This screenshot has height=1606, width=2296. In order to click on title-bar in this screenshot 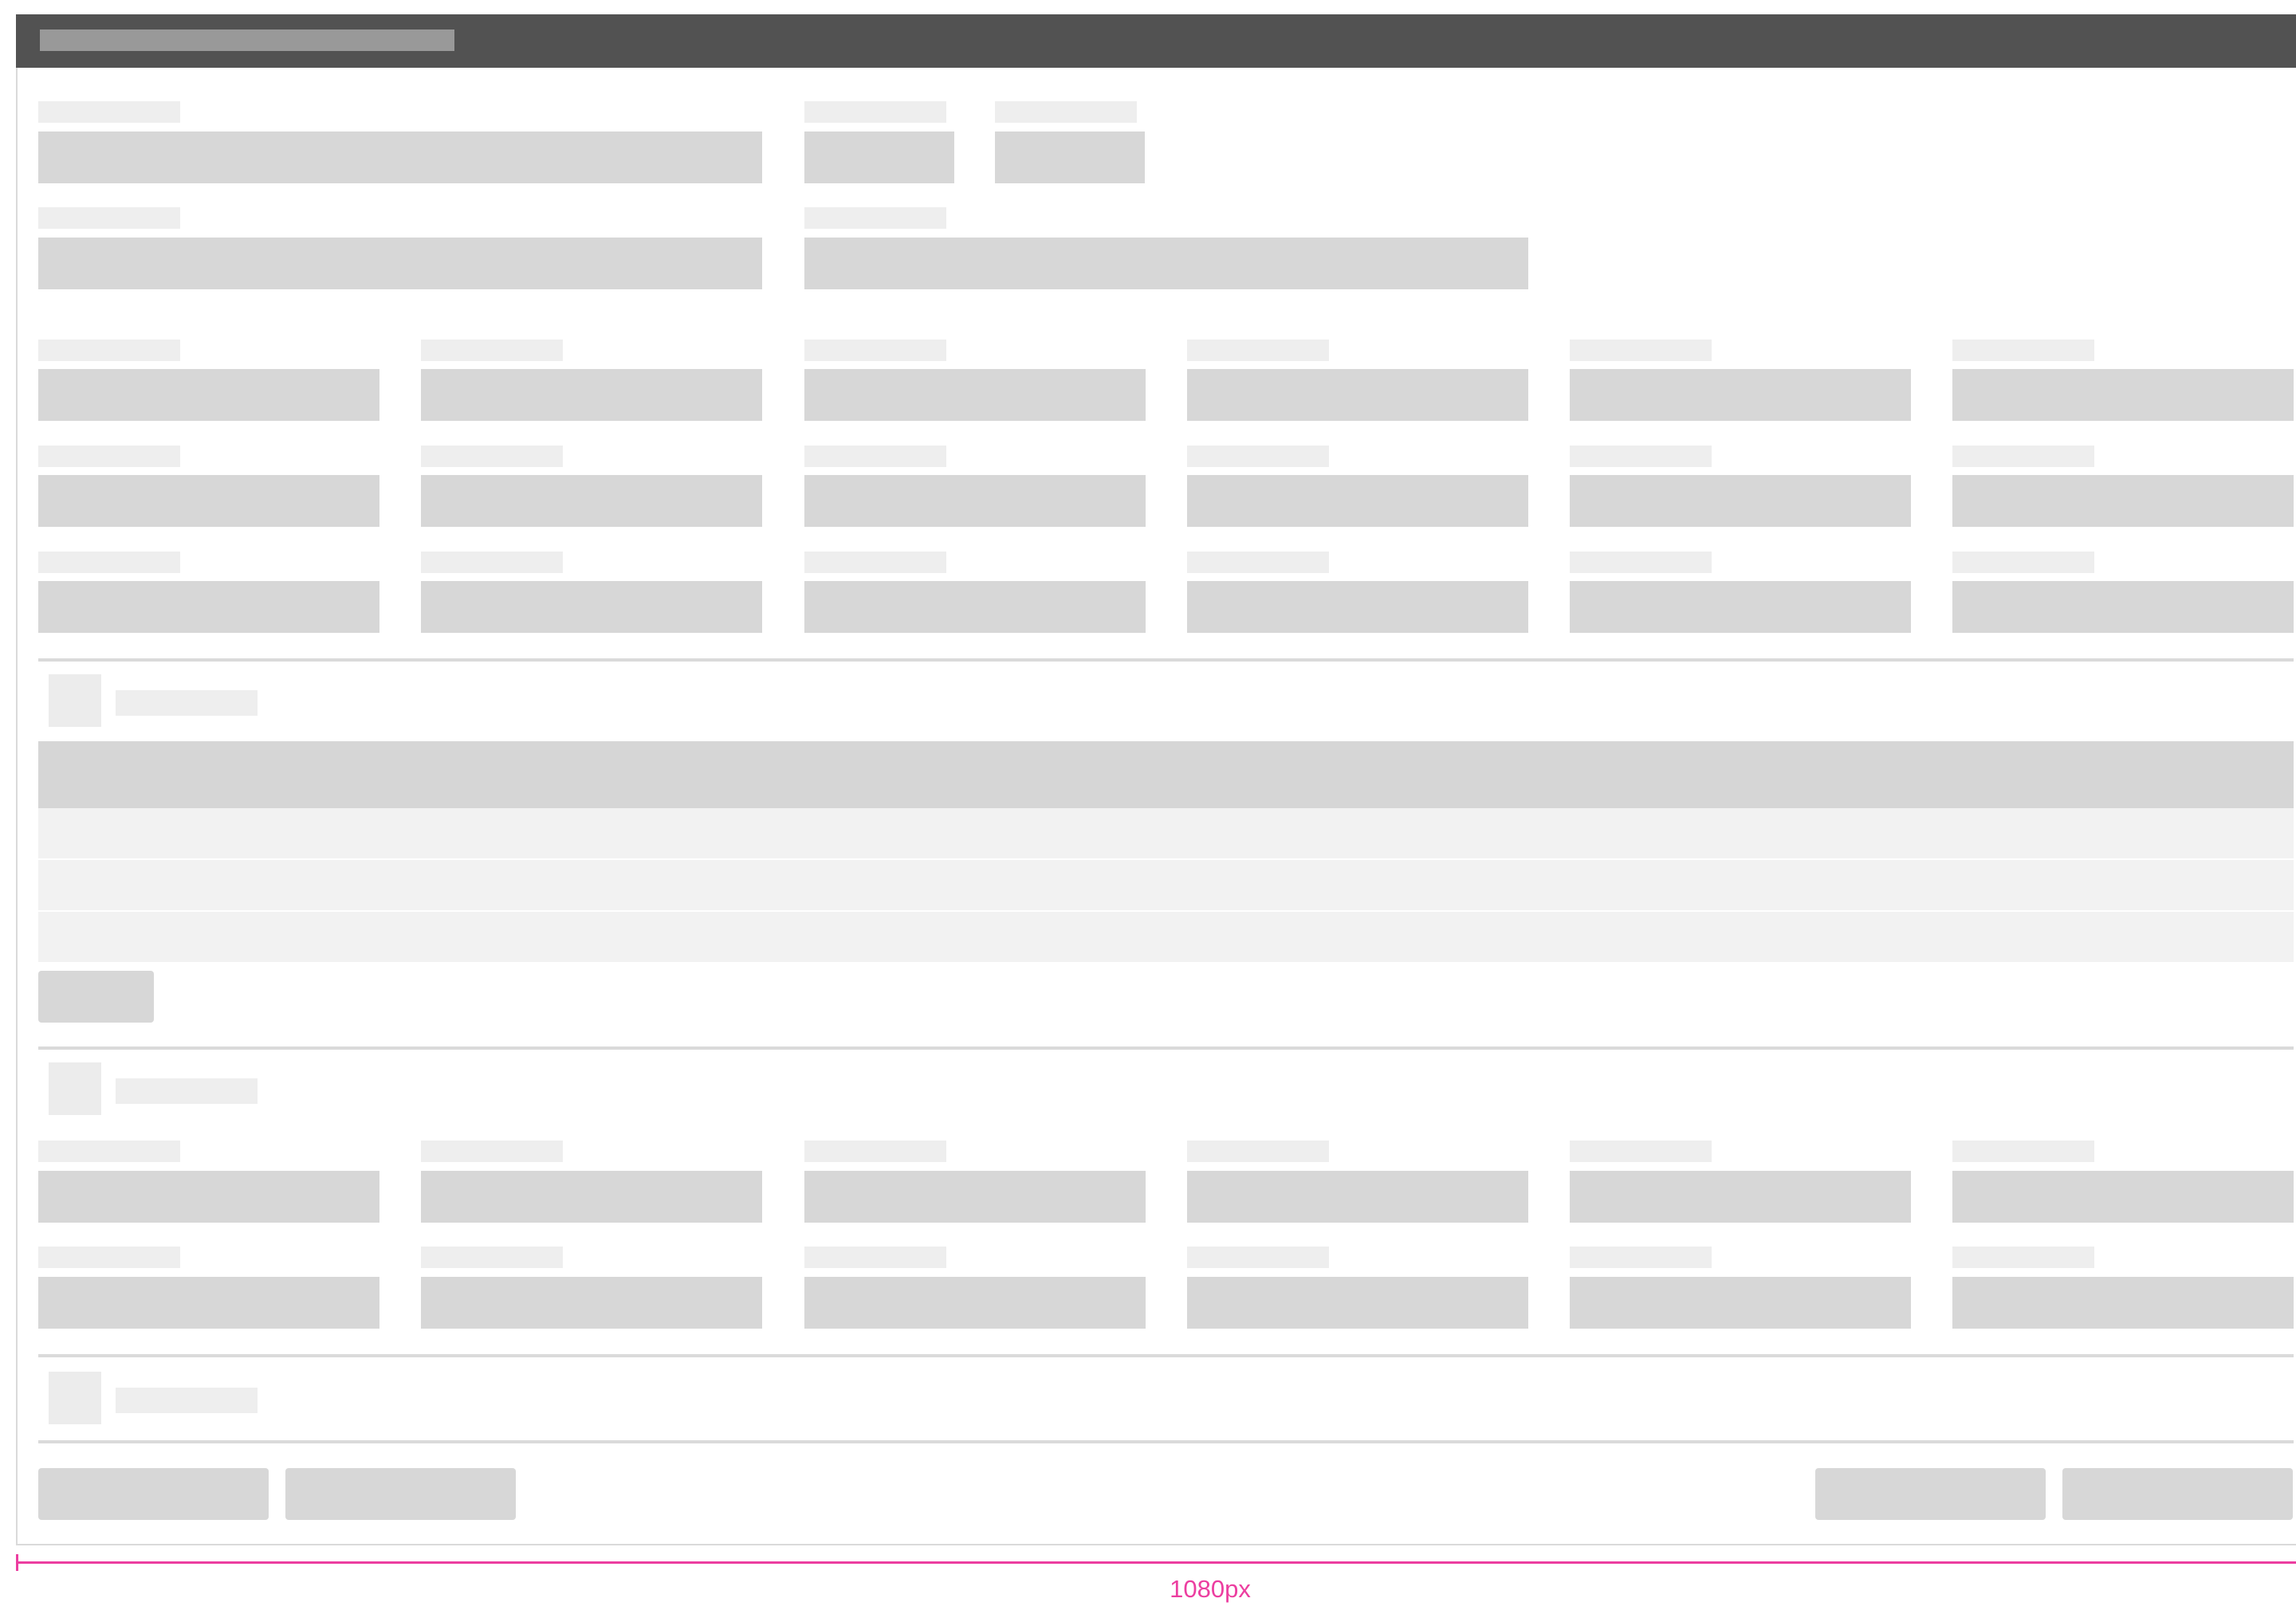, I will do `click(1156, 41)`.